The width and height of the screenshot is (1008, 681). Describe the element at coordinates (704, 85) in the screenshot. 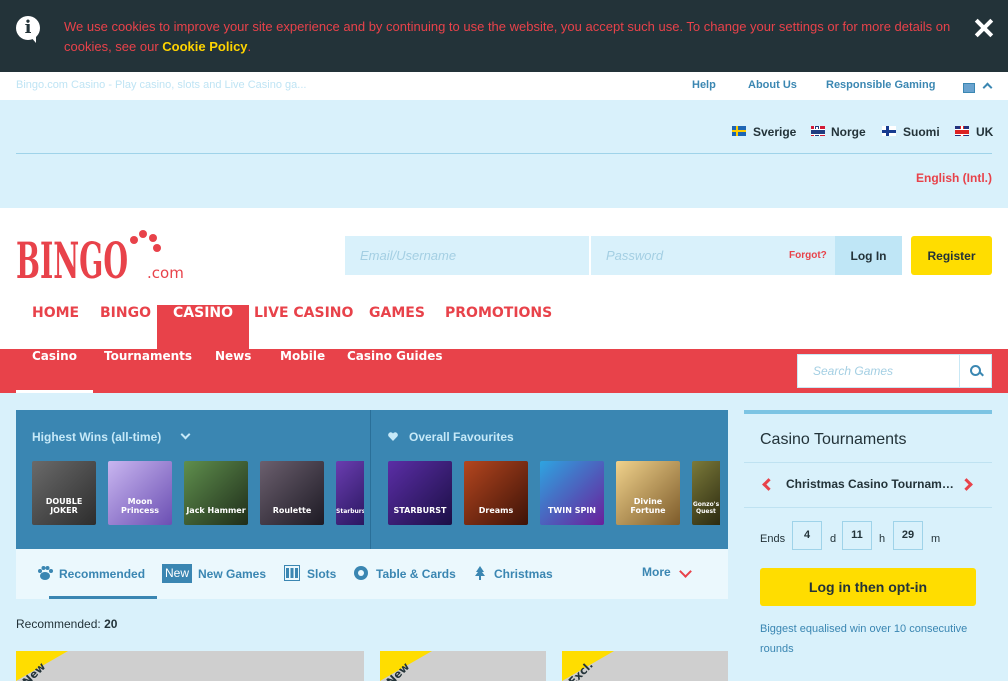

I see `help-link: Help` at that location.